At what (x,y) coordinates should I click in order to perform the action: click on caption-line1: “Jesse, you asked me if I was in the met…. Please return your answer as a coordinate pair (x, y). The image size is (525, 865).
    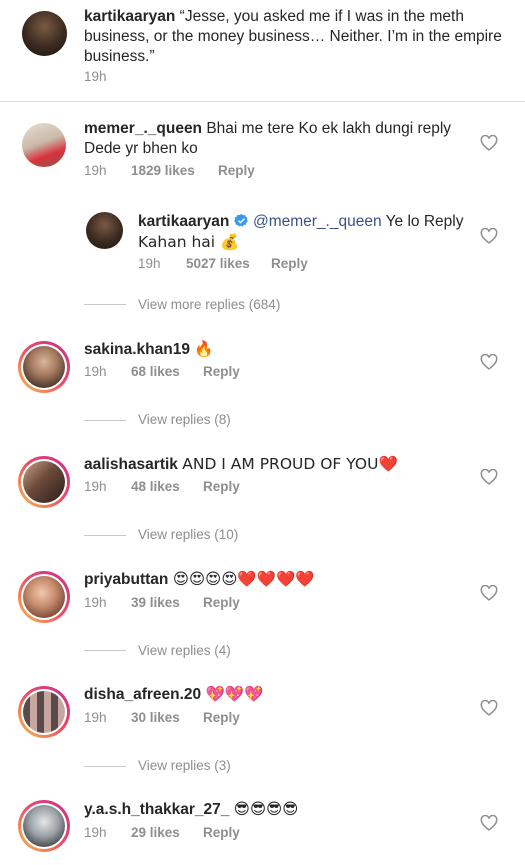
    Looking at the image, I should click on (321, 16).